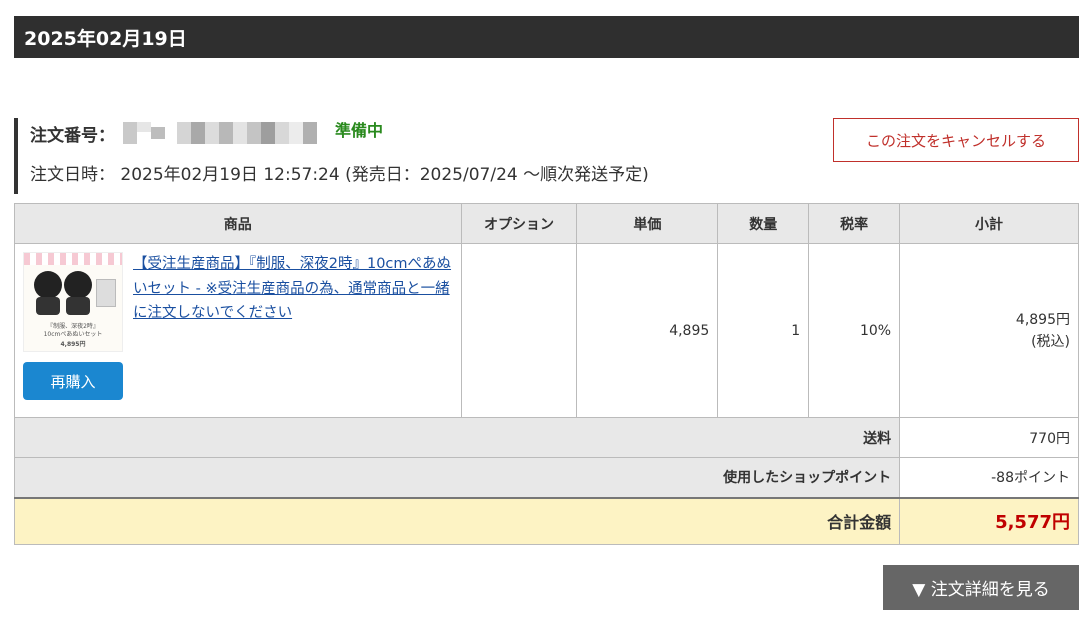 This screenshot has width=1092, height=623. Describe the element at coordinates (1050, 341) in the screenshot. I see `subtotal-tax-note: (税込)` at that location.